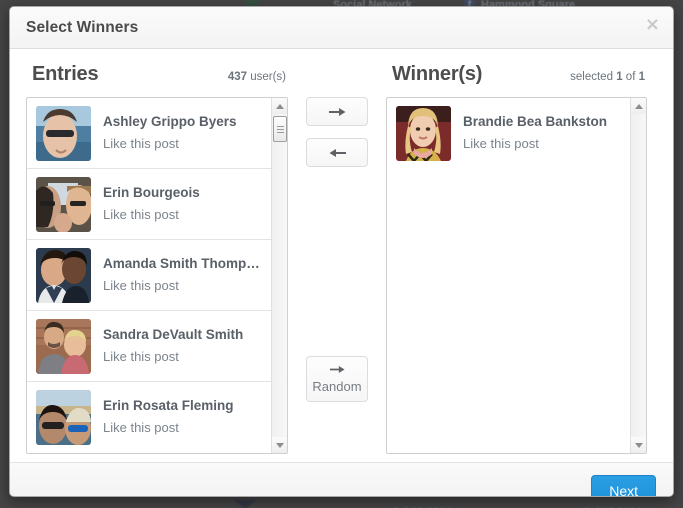  Describe the element at coordinates (168, 405) in the screenshot. I see `list-item-name: Erin Rosata Fleming` at that location.